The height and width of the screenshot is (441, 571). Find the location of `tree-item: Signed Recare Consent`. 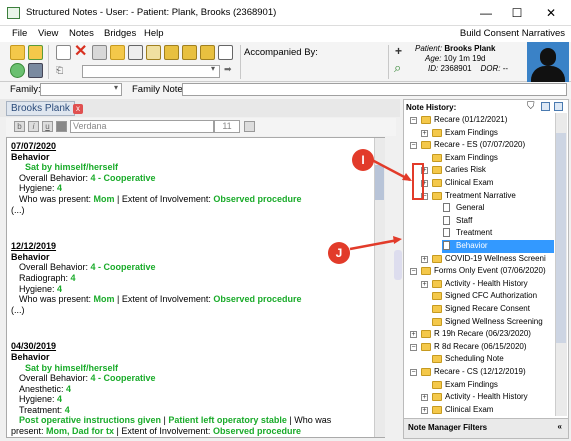

tree-item: Signed Recare Consent is located at coordinates (487, 309).